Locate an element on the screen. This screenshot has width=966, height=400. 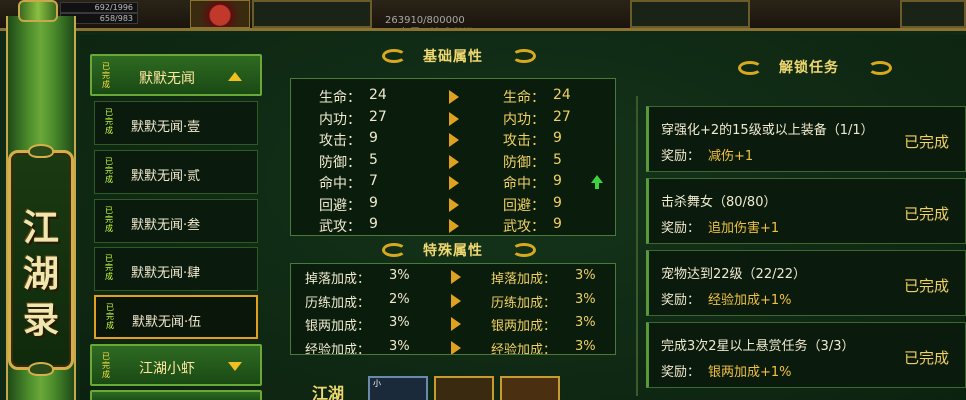
special-attr-next: 掉落加成： is located at coordinates (524, 279).